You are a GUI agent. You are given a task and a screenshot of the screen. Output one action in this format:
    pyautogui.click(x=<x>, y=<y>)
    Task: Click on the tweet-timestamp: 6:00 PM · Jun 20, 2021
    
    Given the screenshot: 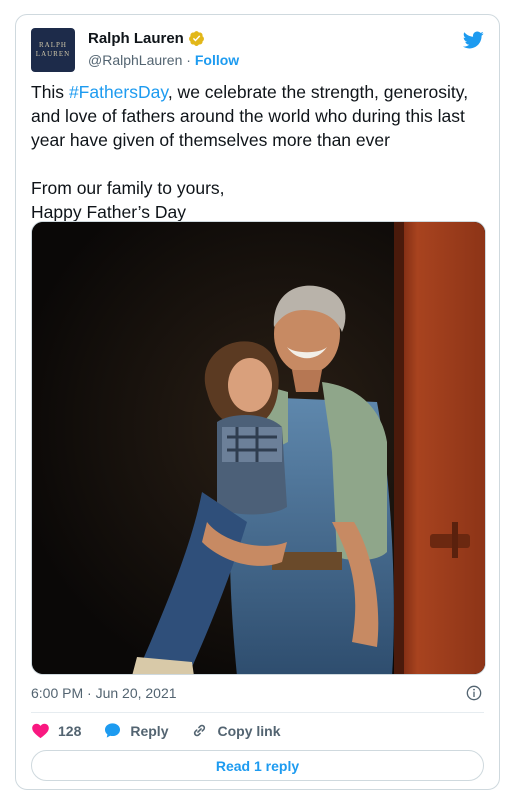 What is the action you would take?
    pyautogui.click(x=104, y=693)
    